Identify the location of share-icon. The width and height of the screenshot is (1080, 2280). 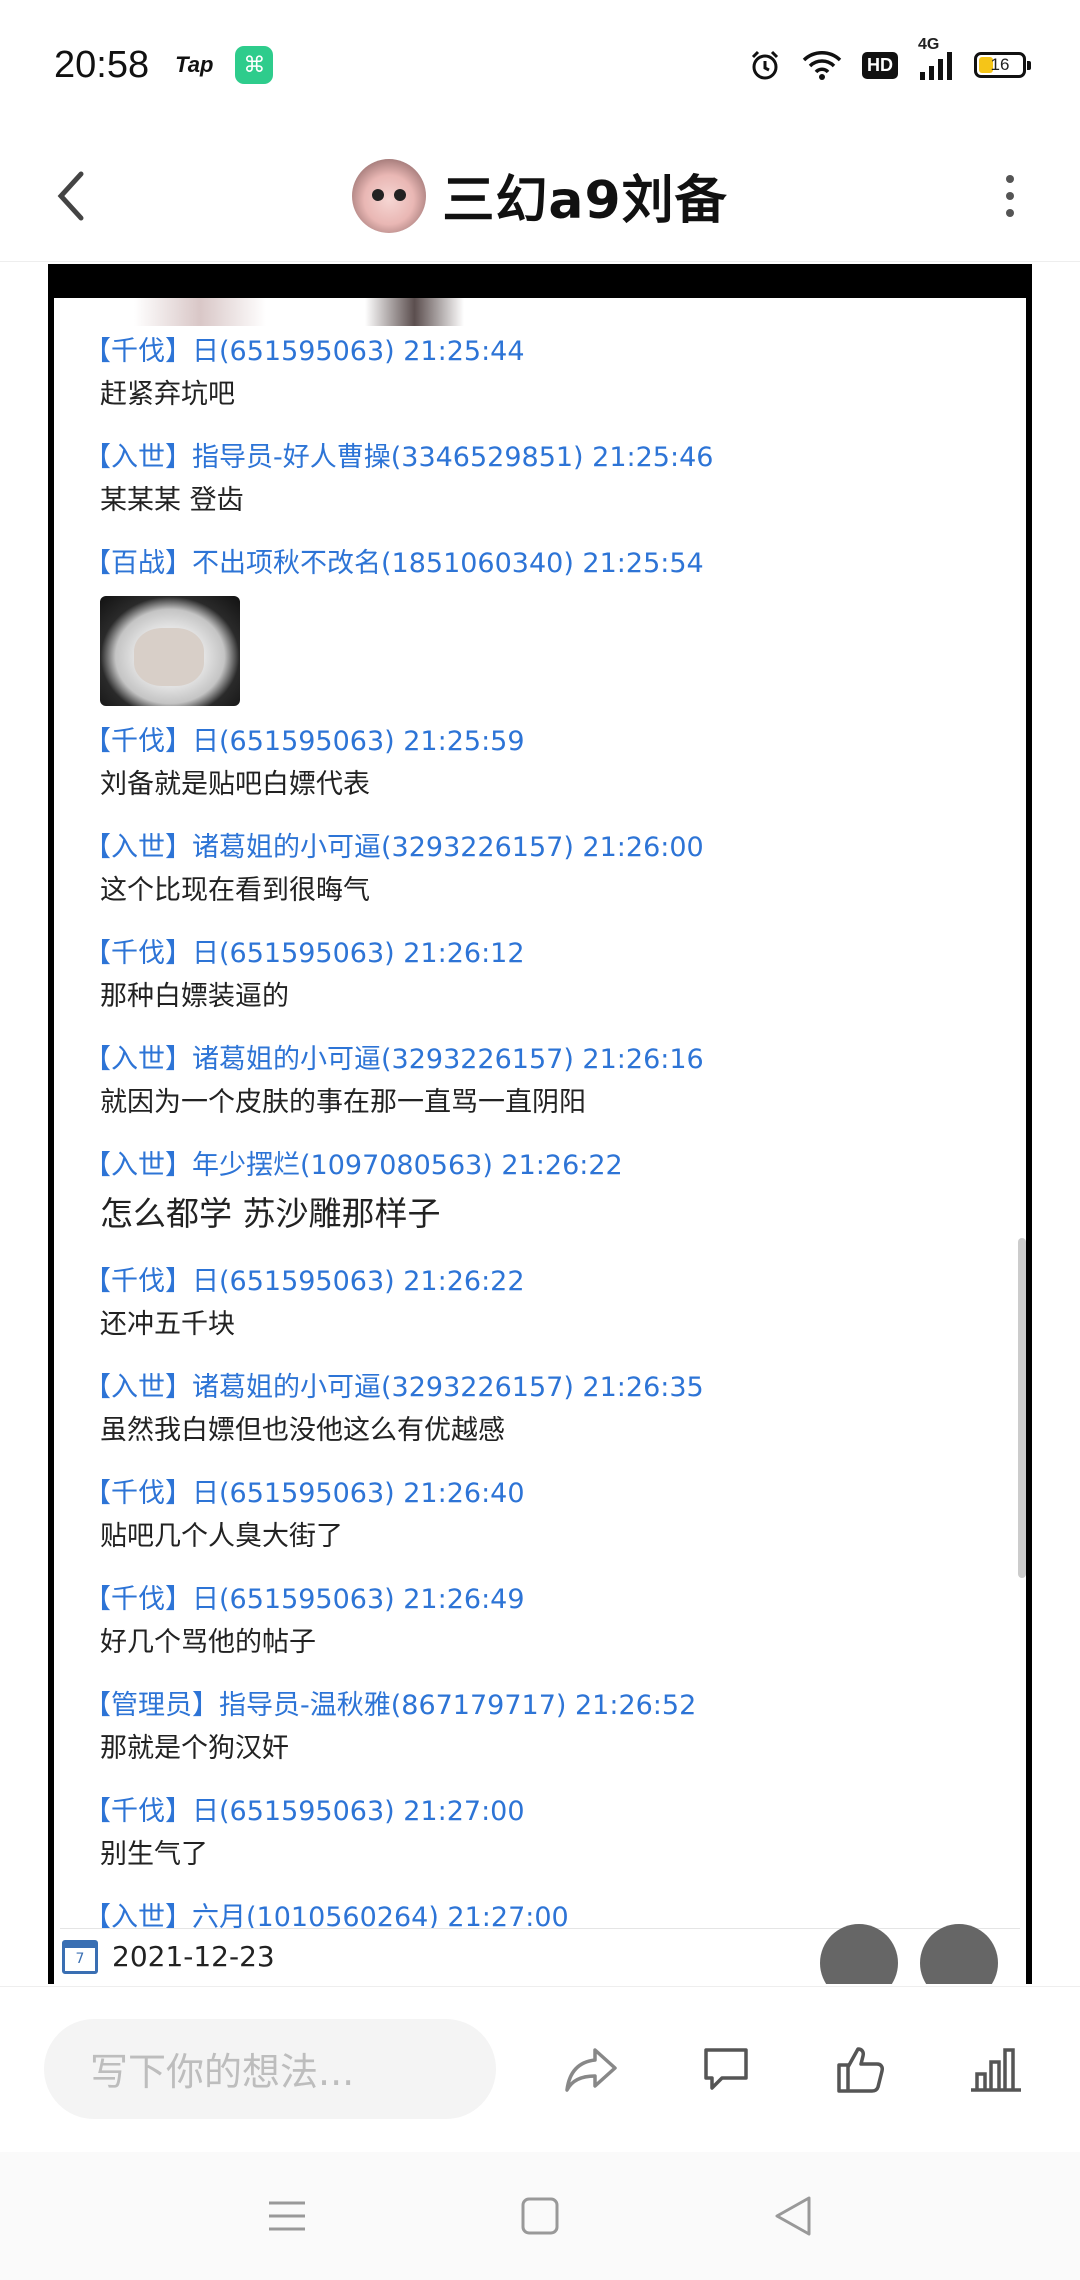
(591, 2069).